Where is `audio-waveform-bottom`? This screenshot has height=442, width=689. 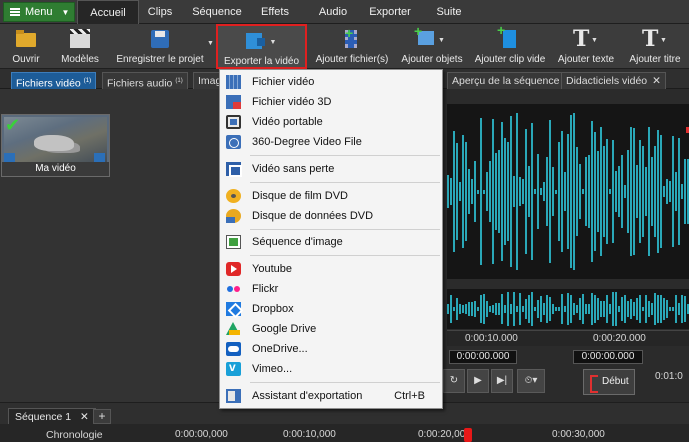 audio-waveform-bottom is located at coordinates (568, 309).